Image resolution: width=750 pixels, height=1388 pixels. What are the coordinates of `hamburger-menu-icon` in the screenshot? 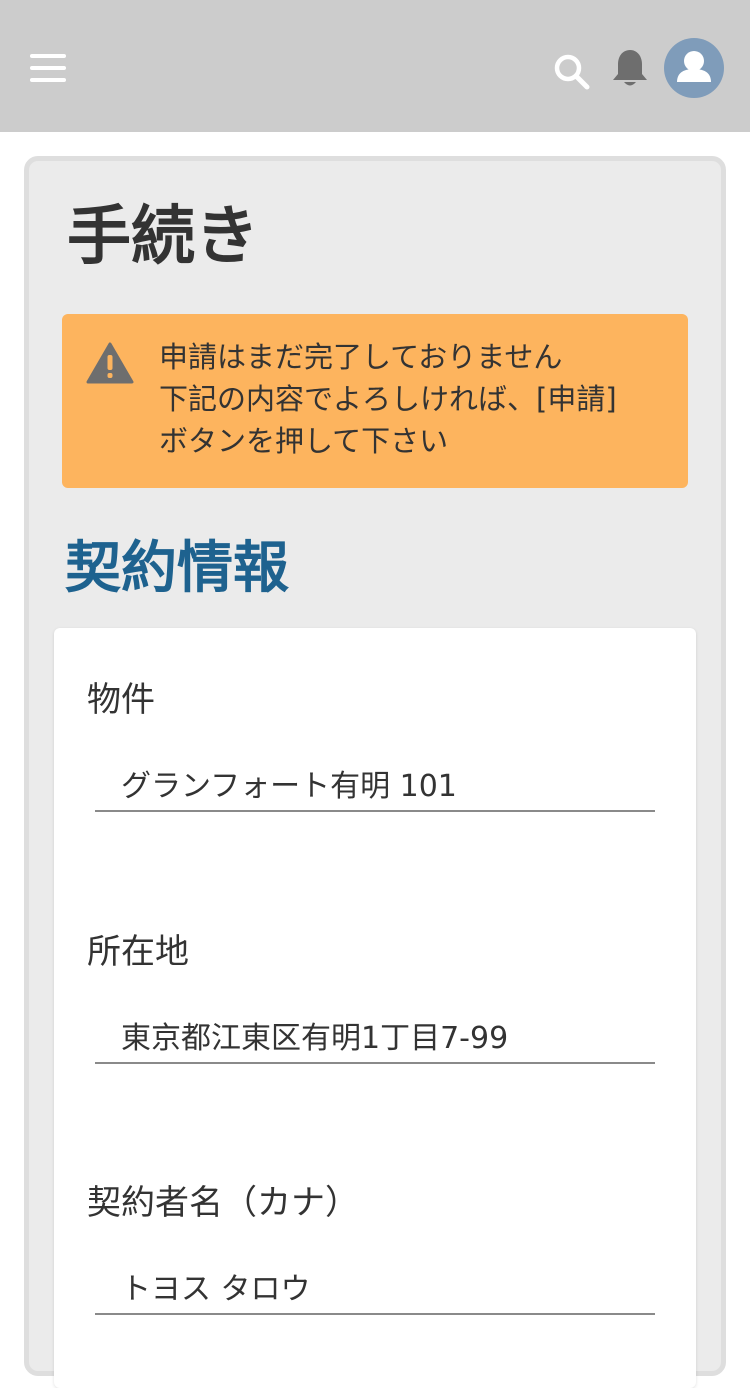 It's located at (48, 68).